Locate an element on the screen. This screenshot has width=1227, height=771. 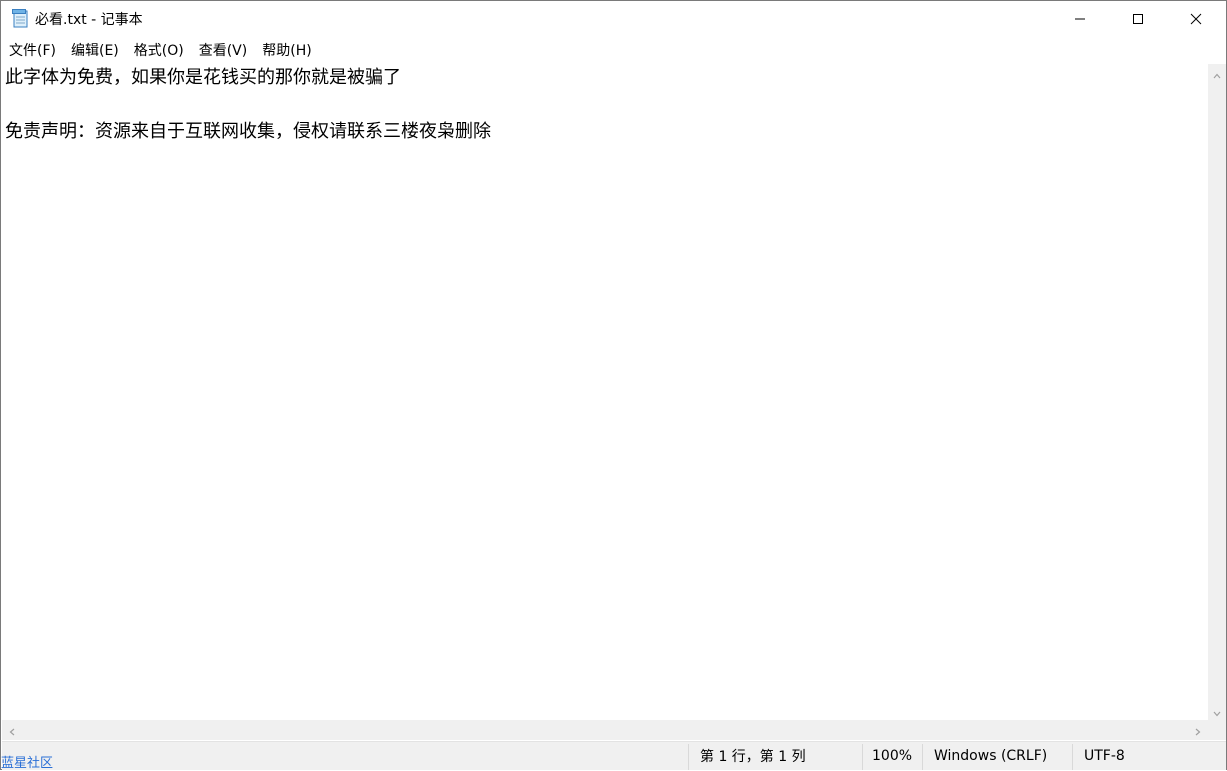
scroll-left-button is located at coordinates (12, 730).